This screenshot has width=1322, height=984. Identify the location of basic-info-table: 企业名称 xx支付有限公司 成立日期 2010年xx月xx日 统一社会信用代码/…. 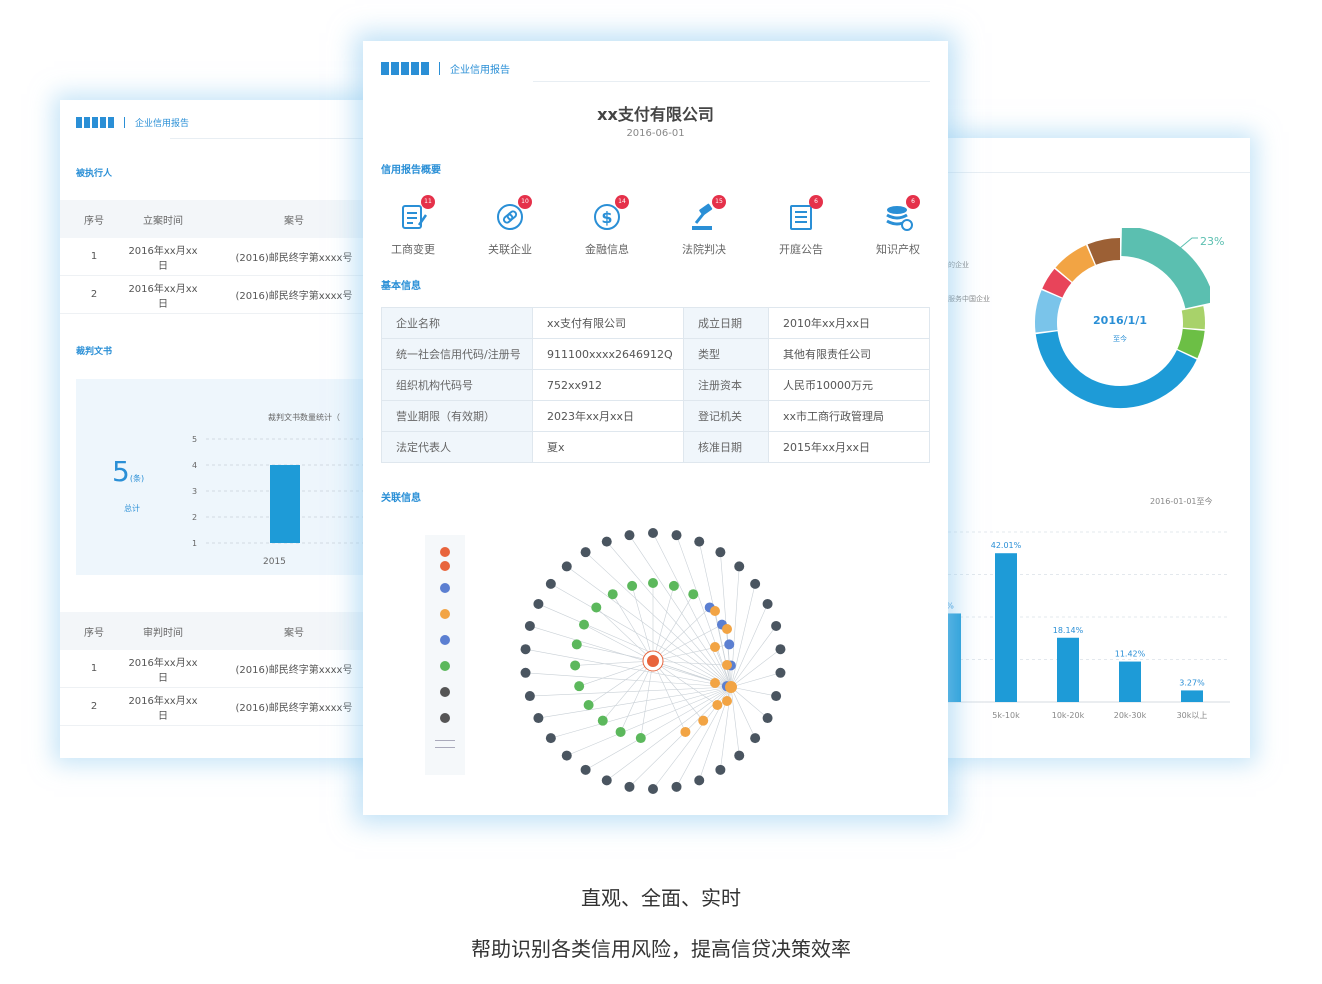
(655, 385).